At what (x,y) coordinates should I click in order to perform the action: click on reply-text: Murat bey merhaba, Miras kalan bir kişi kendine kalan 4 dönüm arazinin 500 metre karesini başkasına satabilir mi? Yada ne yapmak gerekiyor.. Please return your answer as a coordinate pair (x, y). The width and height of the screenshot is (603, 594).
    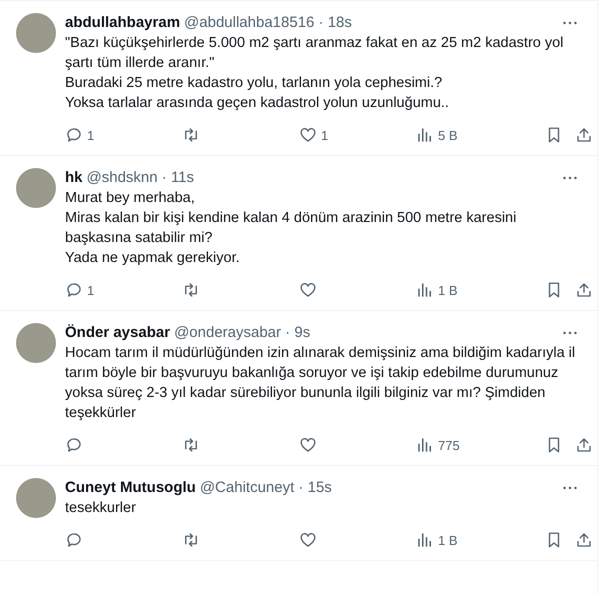
    Looking at the image, I should click on (291, 228).